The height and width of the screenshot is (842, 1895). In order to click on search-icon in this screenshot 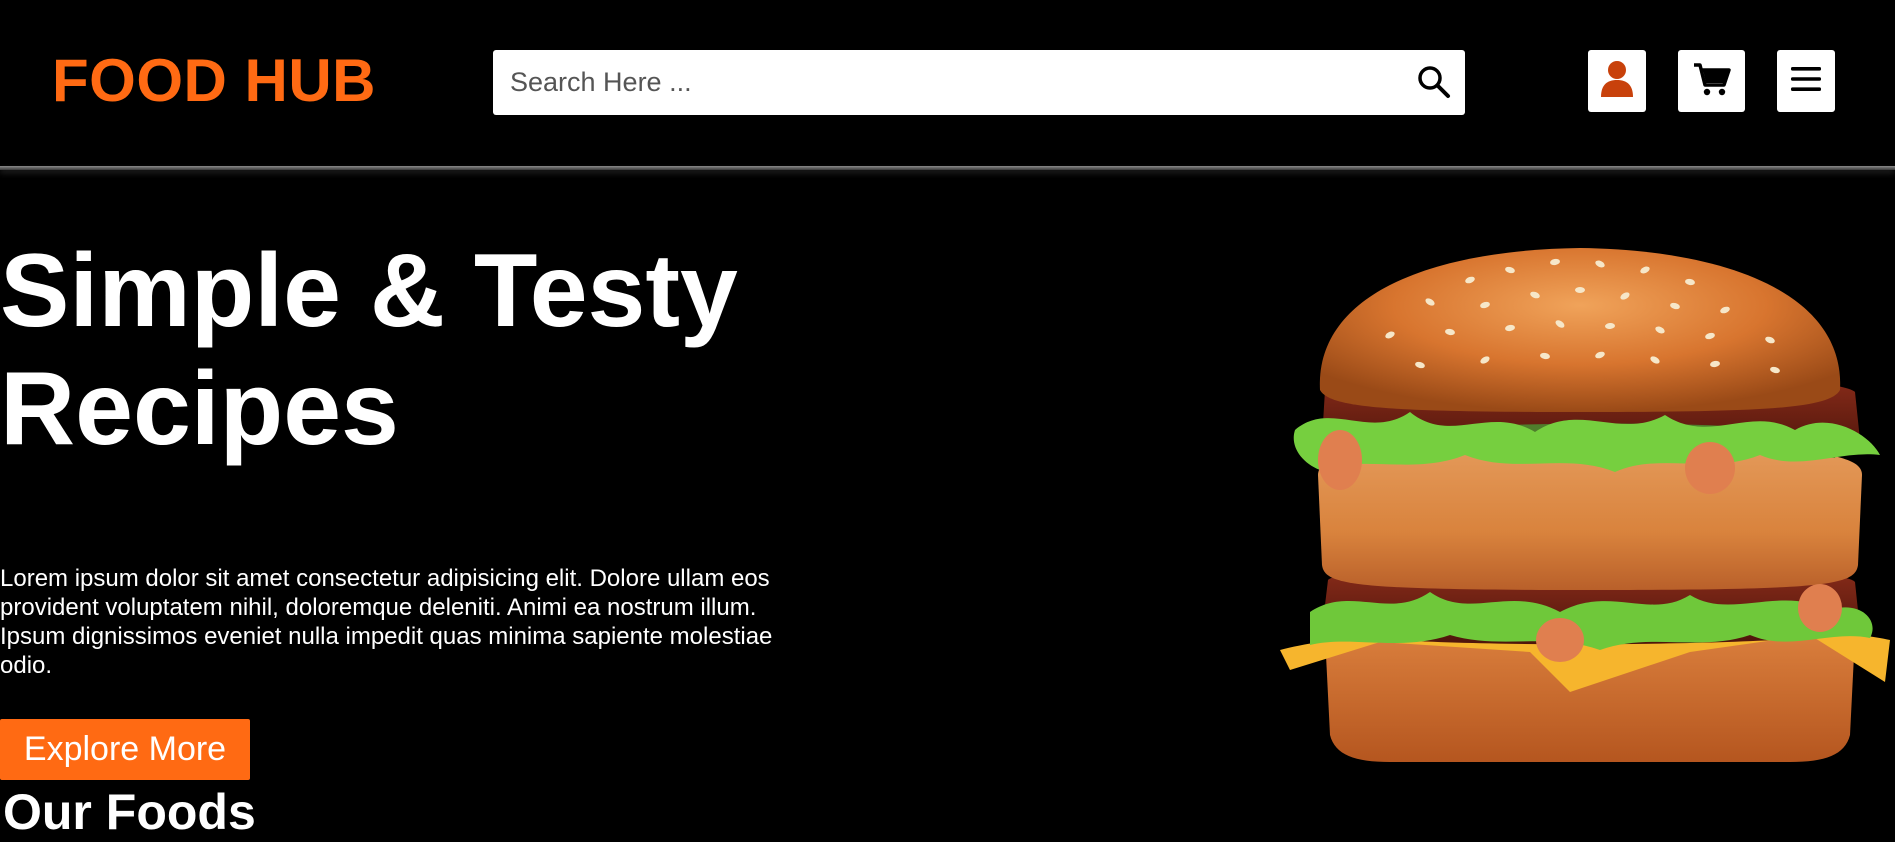, I will do `click(1434, 82)`.